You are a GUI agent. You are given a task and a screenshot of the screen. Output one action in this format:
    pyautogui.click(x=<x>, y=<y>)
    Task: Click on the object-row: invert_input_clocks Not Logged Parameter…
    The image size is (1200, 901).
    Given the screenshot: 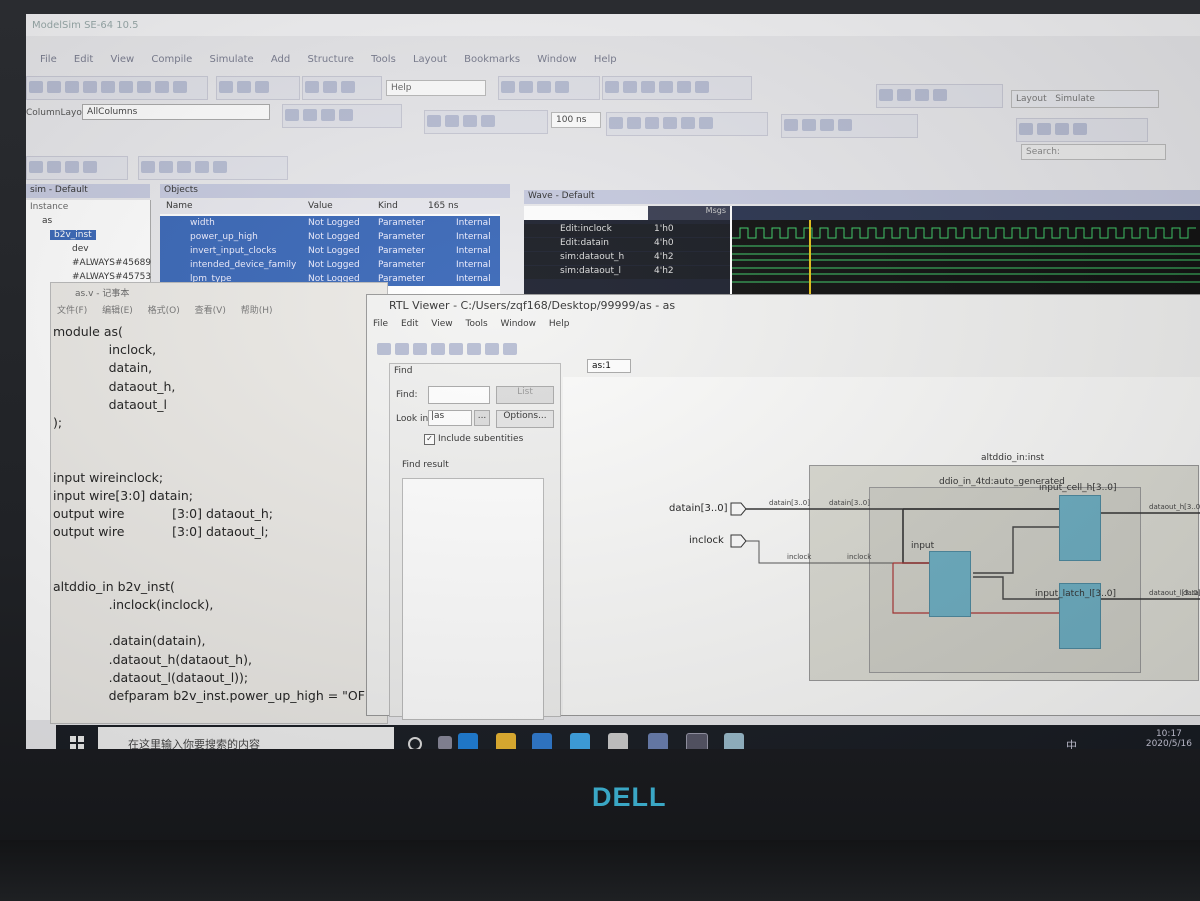 What is the action you would take?
    pyautogui.click(x=330, y=251)
    